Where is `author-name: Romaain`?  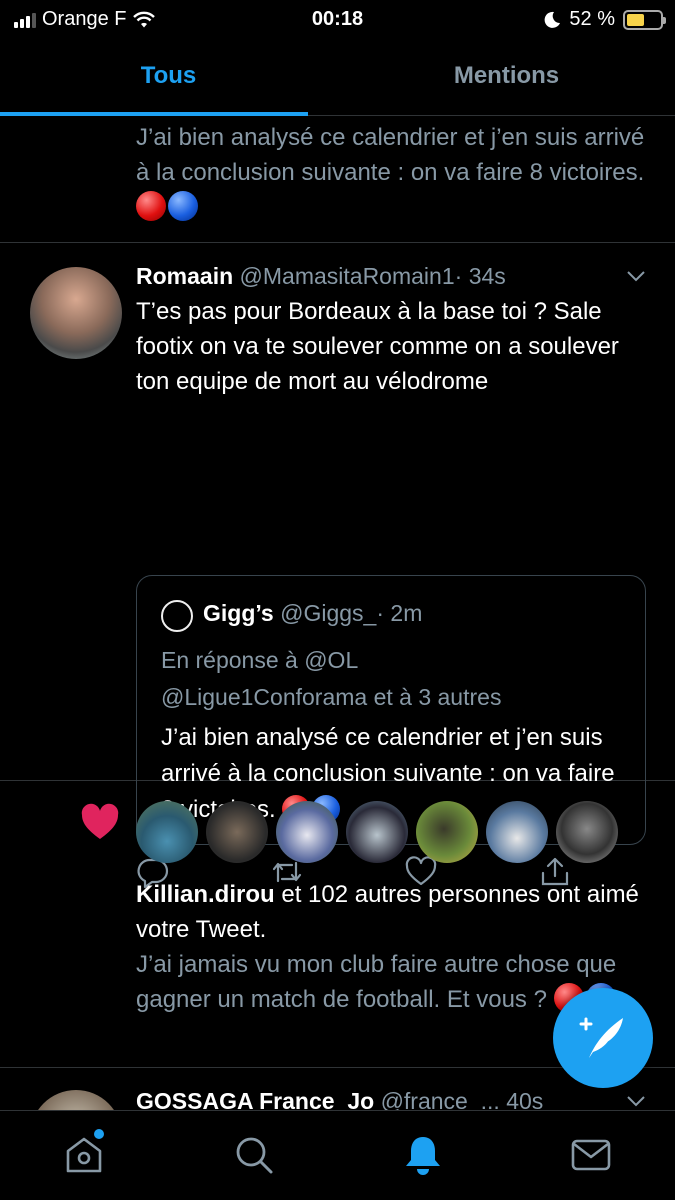
author-name: Romaain is located at coordinates (184, 276).